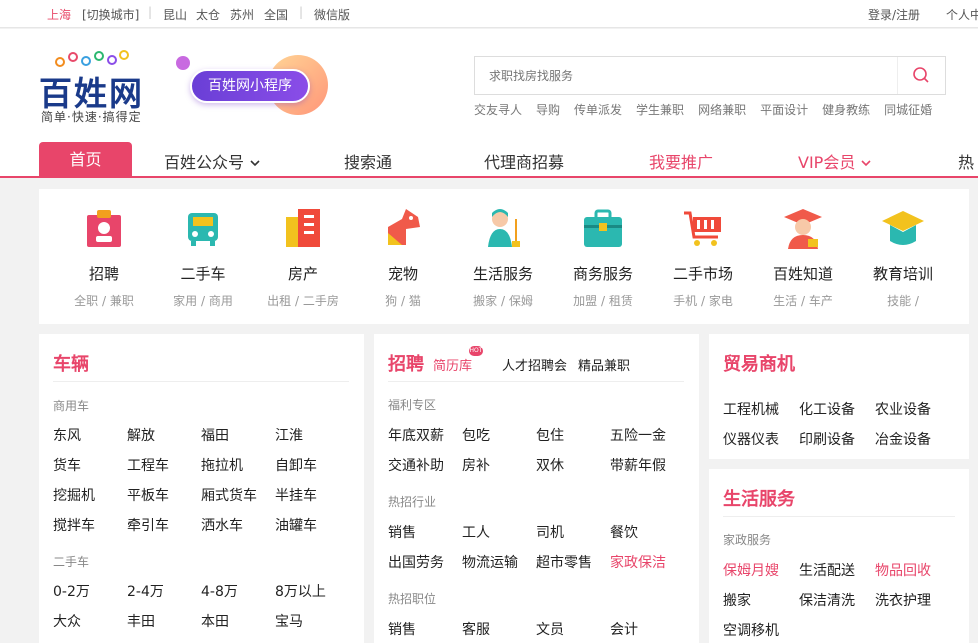 This screenshot has width=978, height=643. Describe the element at coordinates (406, 363) in the screenshot. I see `section-title-recruit: 招聘` at that location.